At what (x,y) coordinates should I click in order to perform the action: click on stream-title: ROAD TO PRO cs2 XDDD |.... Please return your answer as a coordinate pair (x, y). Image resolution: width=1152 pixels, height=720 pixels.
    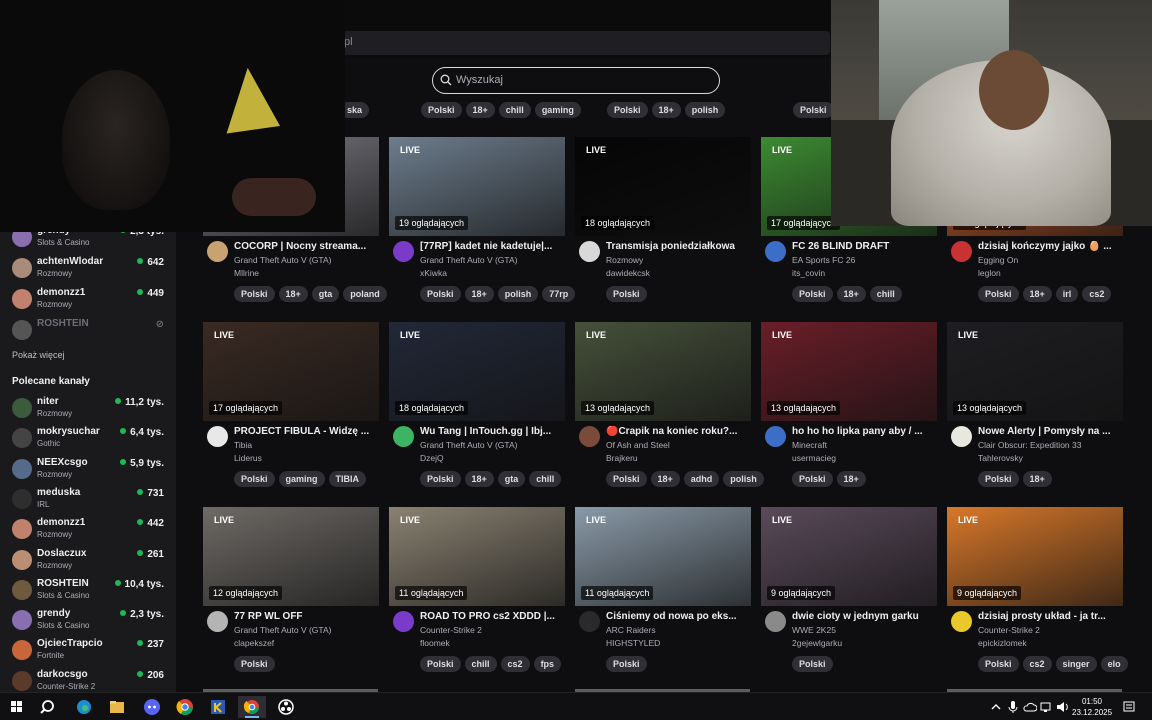
    Looking at the image, I should click on (494, 616).